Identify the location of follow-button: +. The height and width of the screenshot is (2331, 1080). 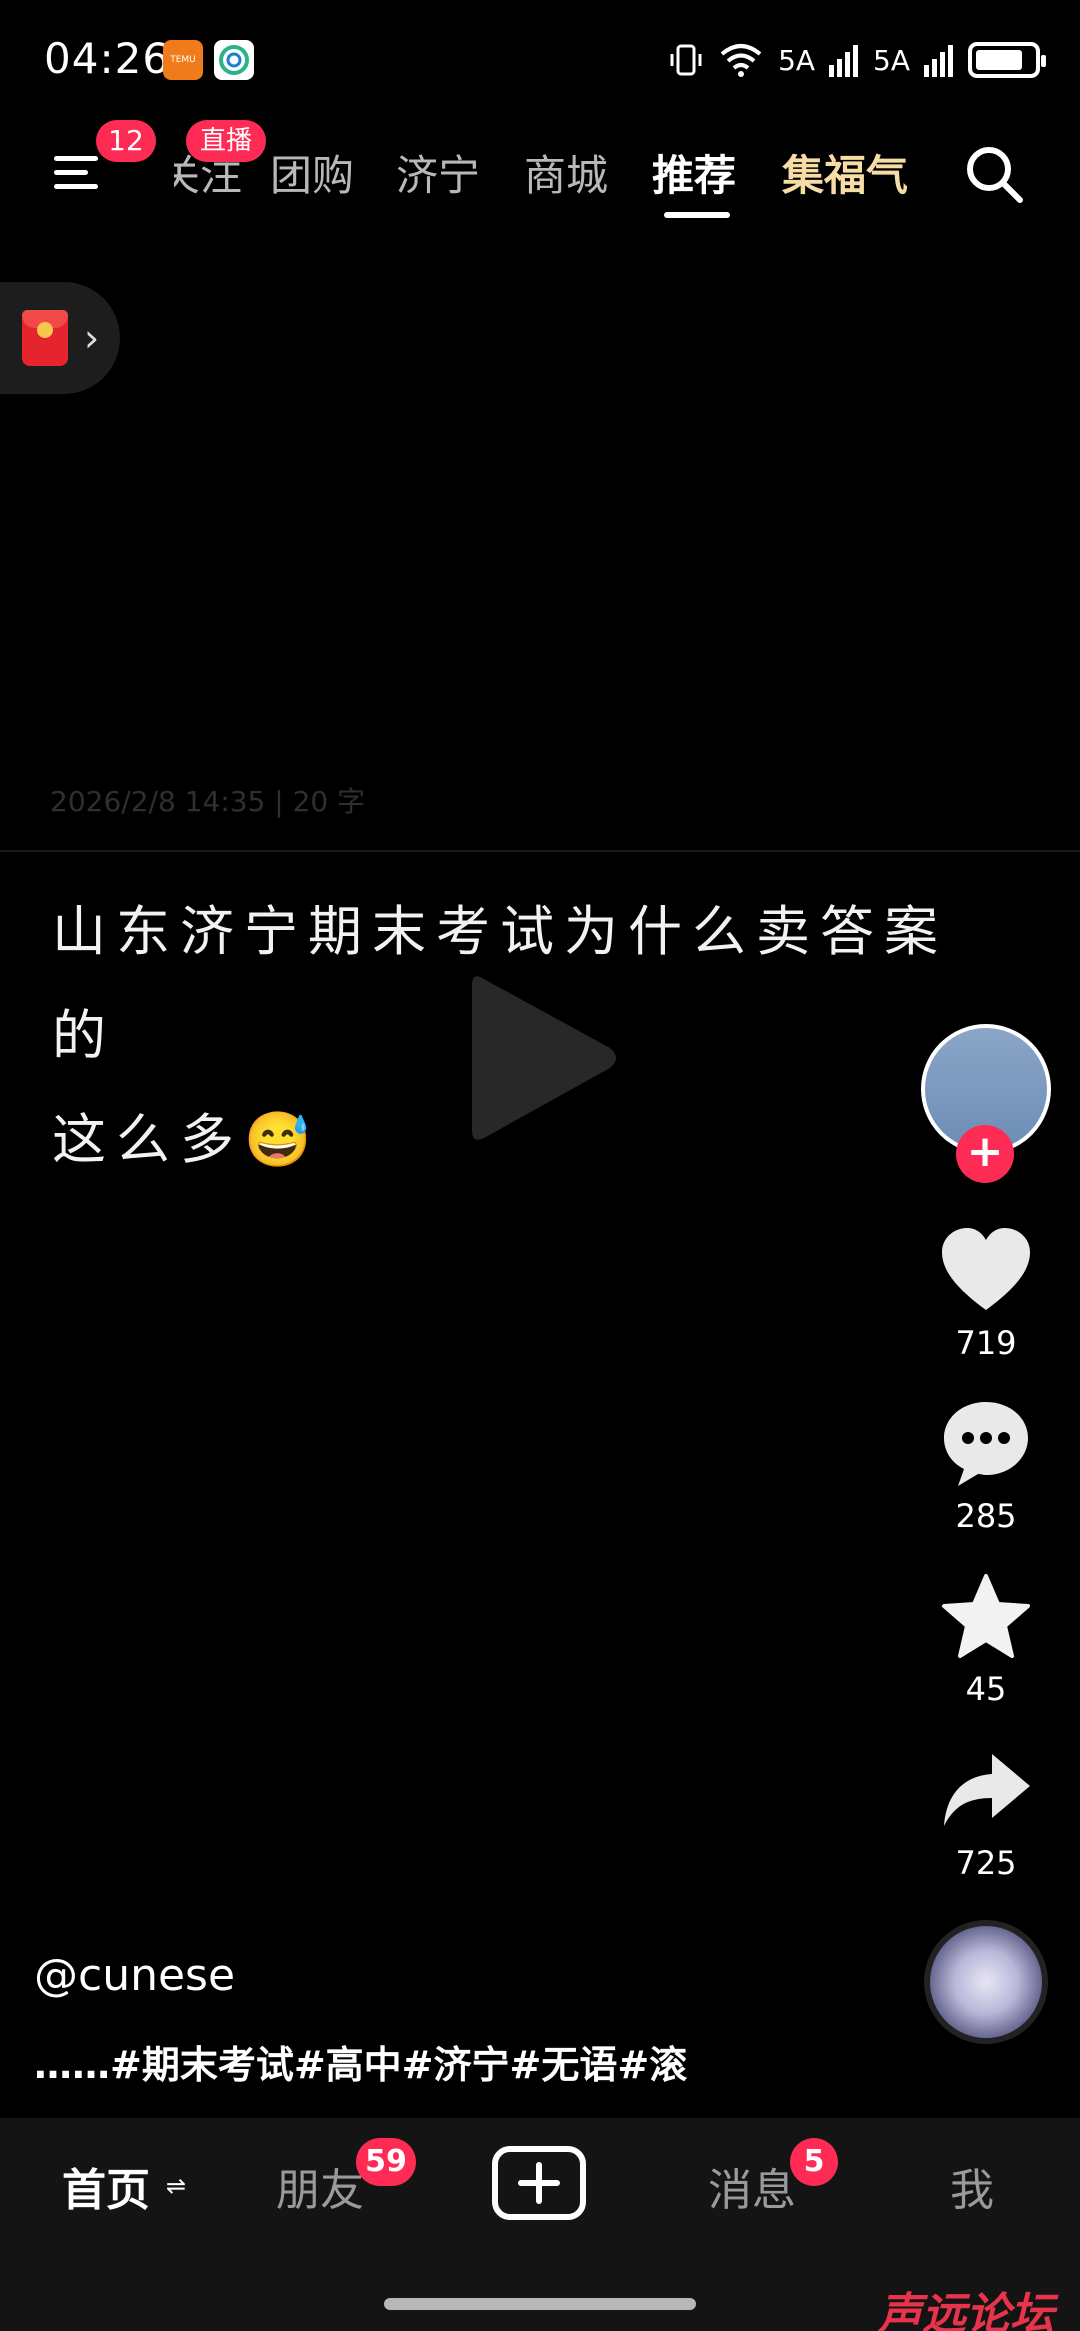
(985, 1154).